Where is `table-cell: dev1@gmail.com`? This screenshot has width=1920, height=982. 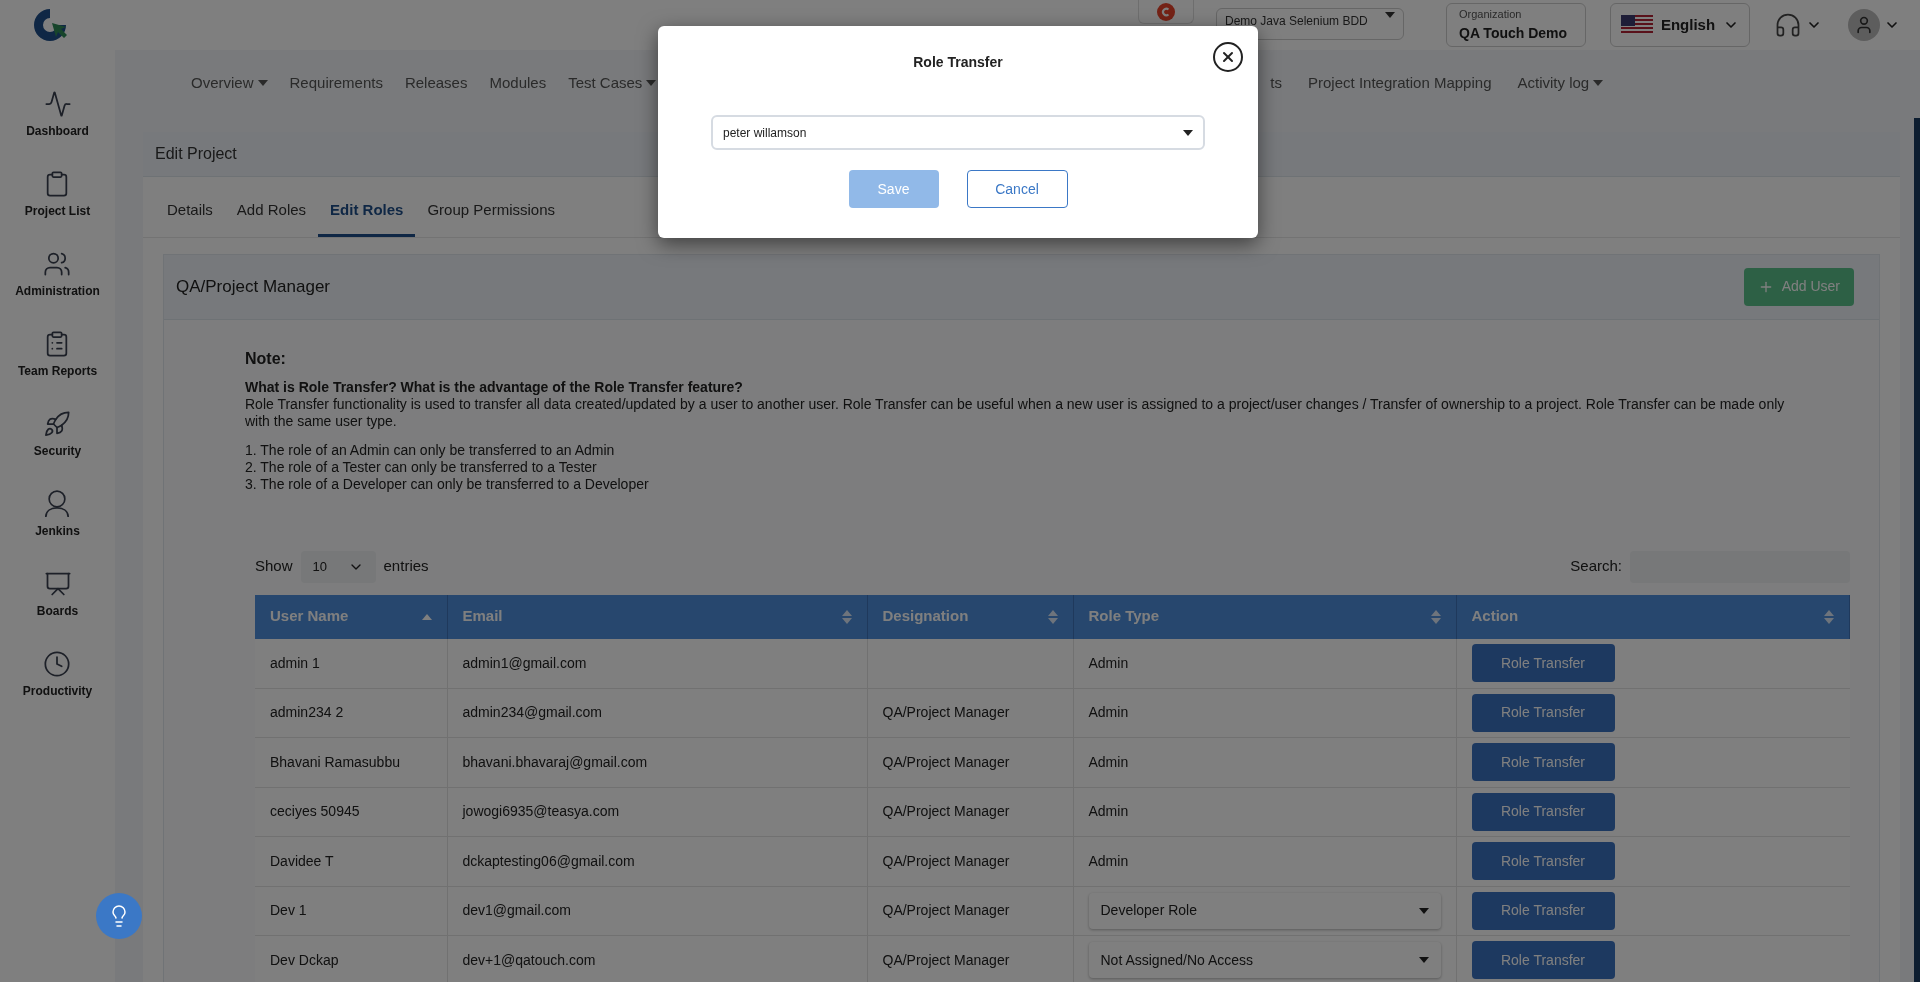
table-cell: dev1@gmail.com is located at coordinates (657, 911).